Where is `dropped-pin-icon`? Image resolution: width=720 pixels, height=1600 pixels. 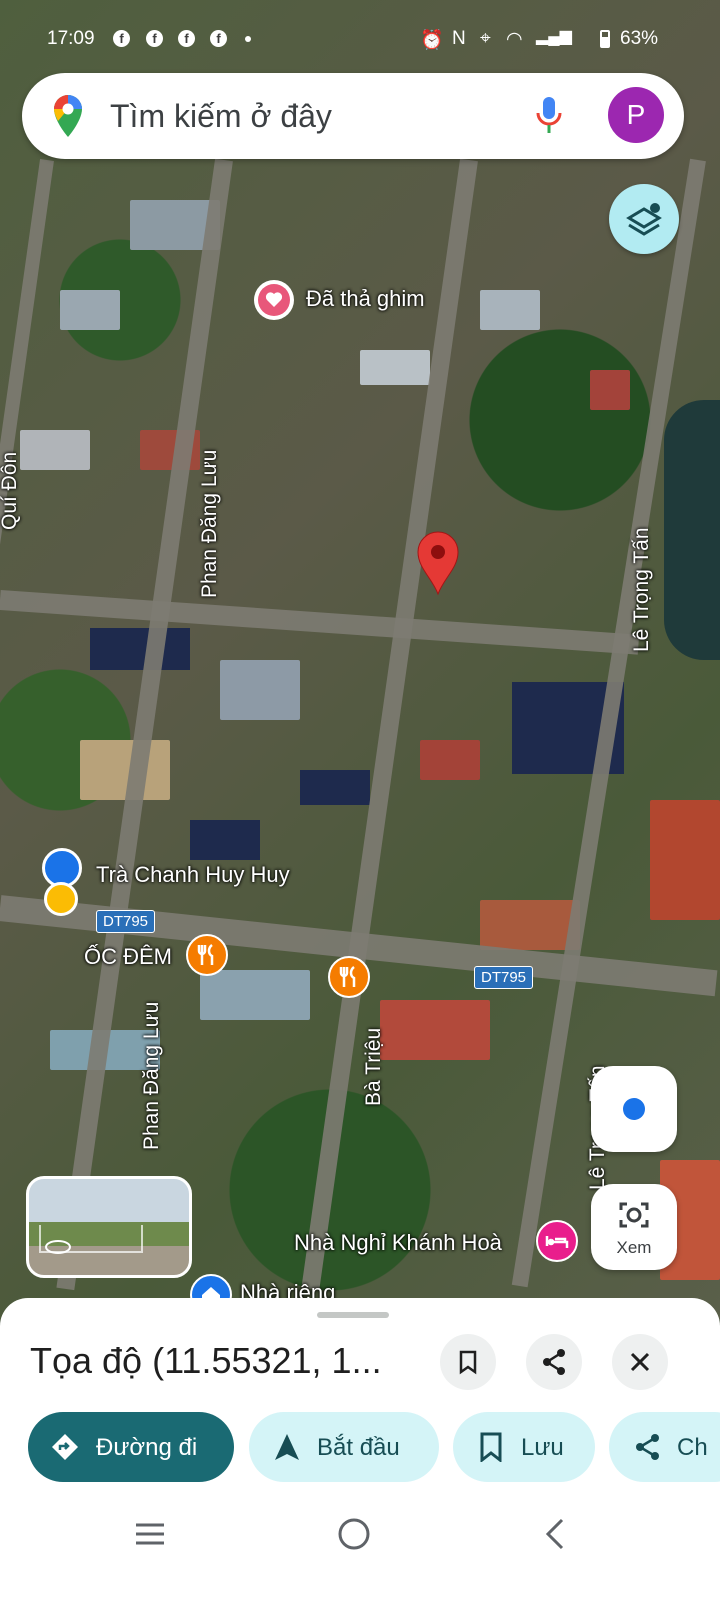
dropped-pin-icon is located at coordinates (438, 562).